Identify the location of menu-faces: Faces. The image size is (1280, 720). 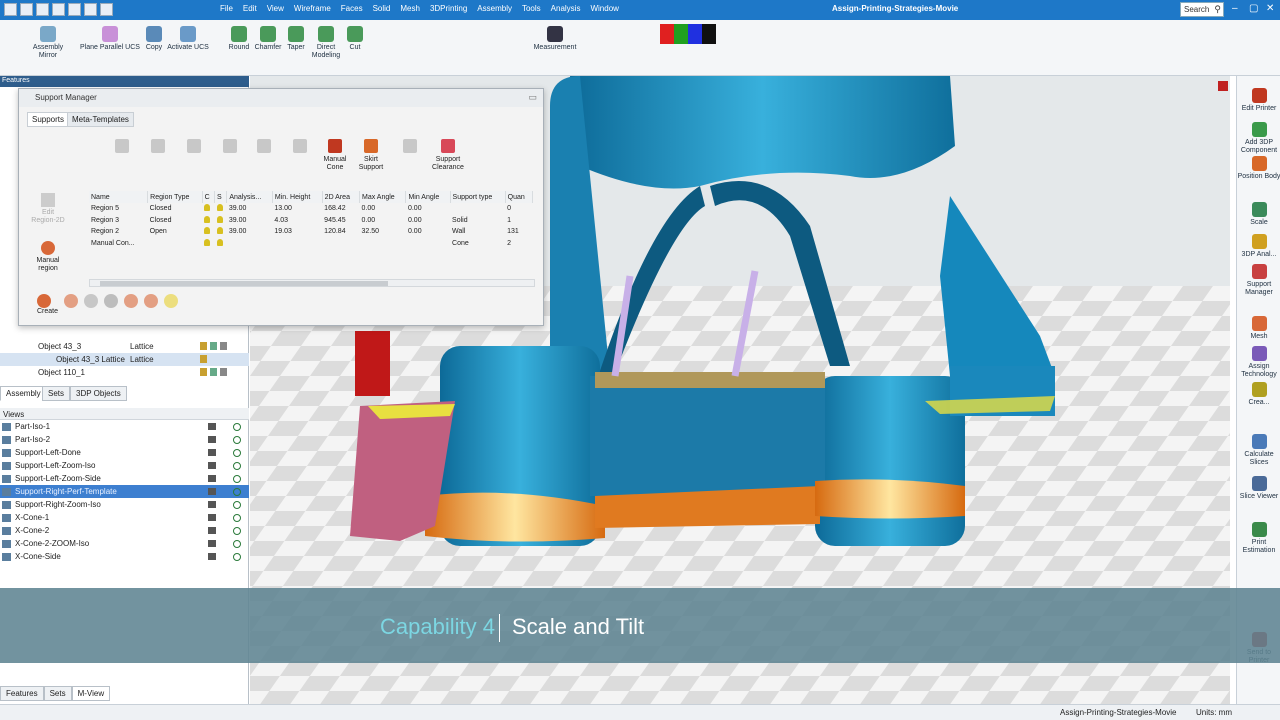
(352, 8).